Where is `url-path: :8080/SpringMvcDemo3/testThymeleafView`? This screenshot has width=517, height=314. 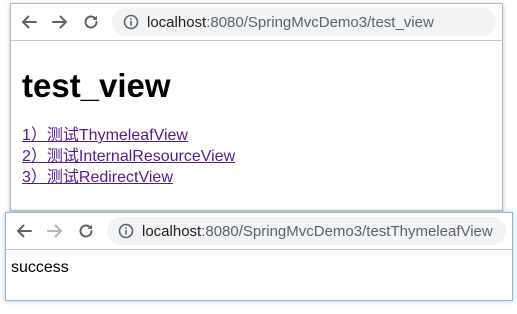 url-path: :8080/SpringMvcDemo3/testThymeleafView is located at coordinates (347, 231).